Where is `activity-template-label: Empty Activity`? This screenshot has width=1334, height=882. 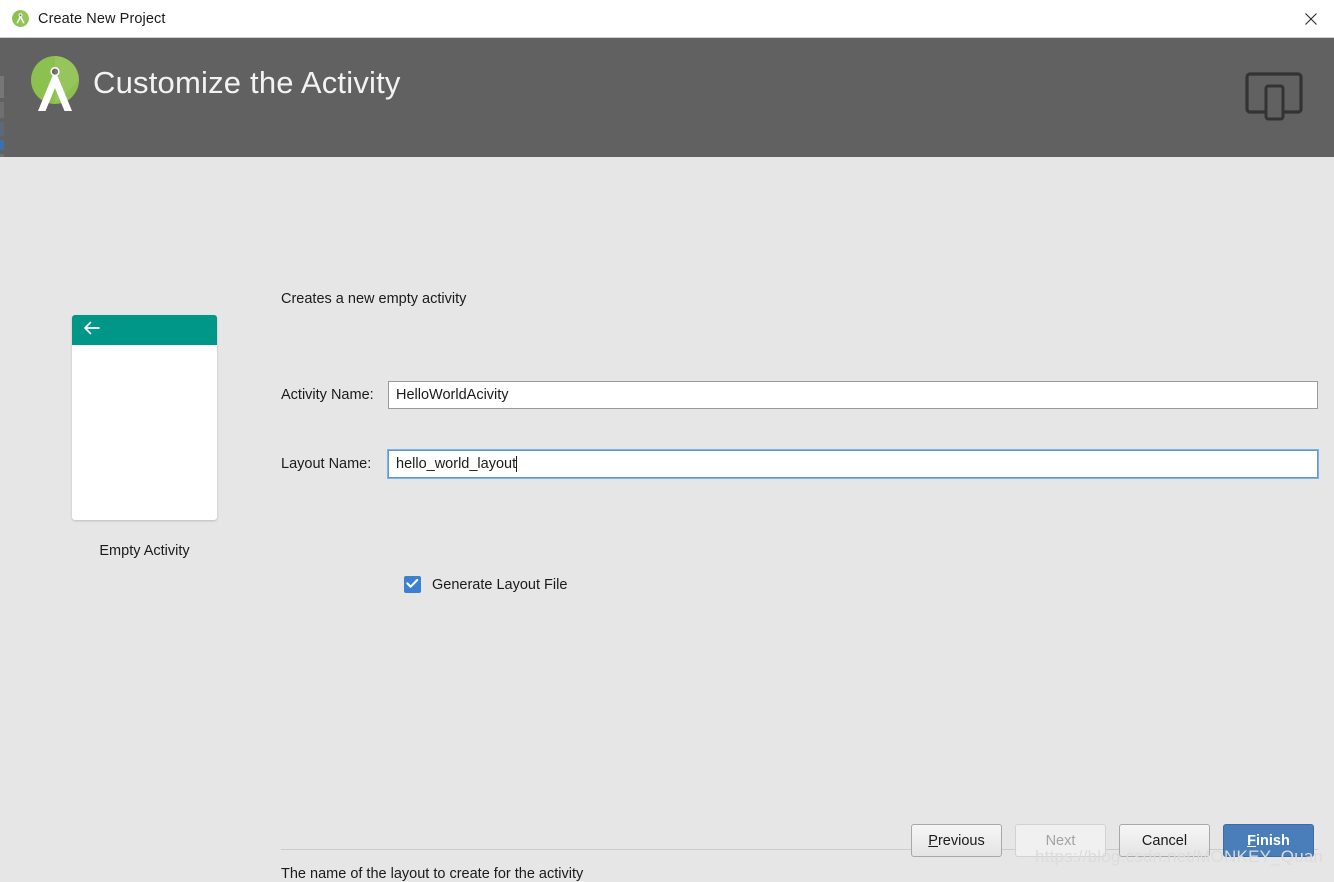 activity-template-label: Empty Activity is located at coordinates (144, 551).